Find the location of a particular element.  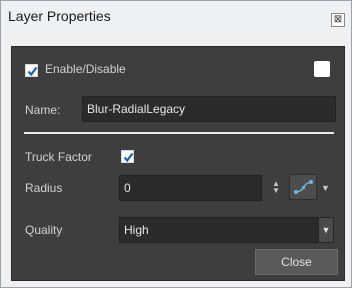

close-window-button: ⊠ is located at coordinates (338, 20).